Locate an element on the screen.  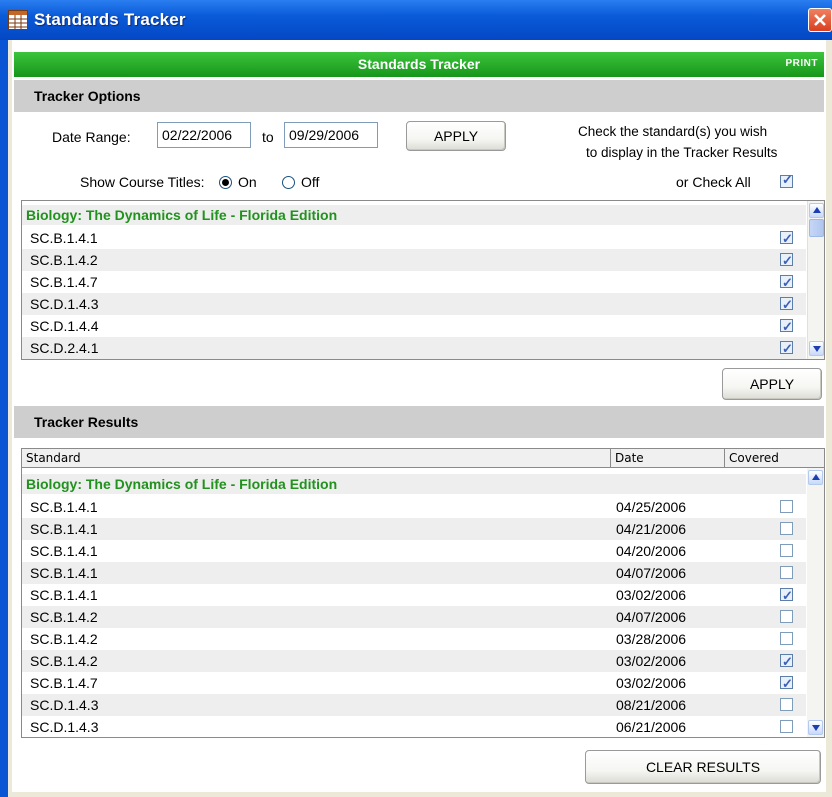
standard-code: SC.D.1.4.3 is located at coordinates (64, 304).